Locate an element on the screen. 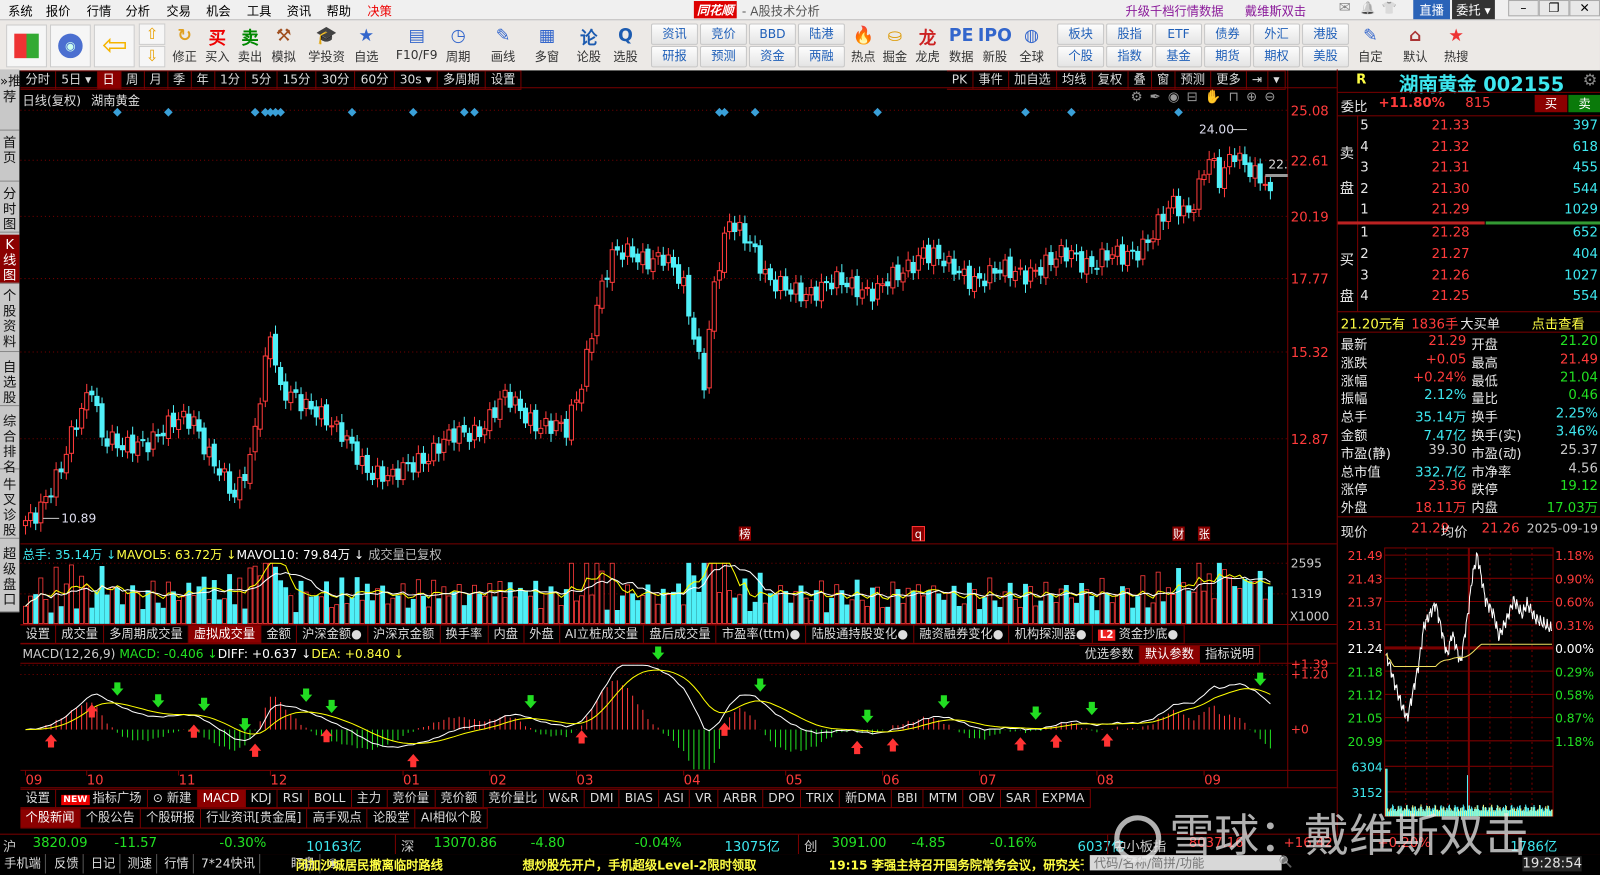 This screenshot has width=1600, height=875. volume-tab-5: 沪深金额● is located at coordinates (332, 634).